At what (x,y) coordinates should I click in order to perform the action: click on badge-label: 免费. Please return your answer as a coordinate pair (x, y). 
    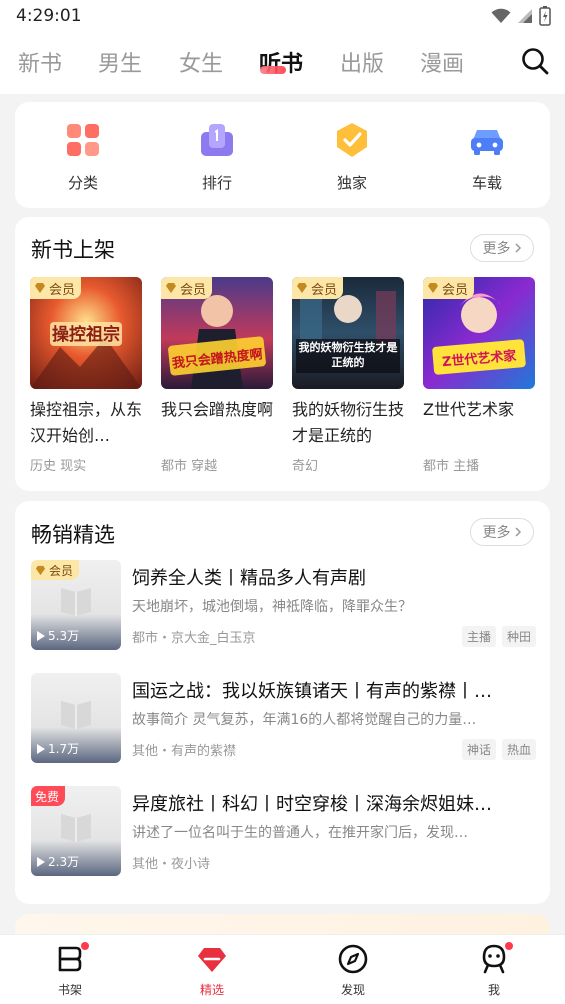
    Looking at the image, I should click on (47, 796).